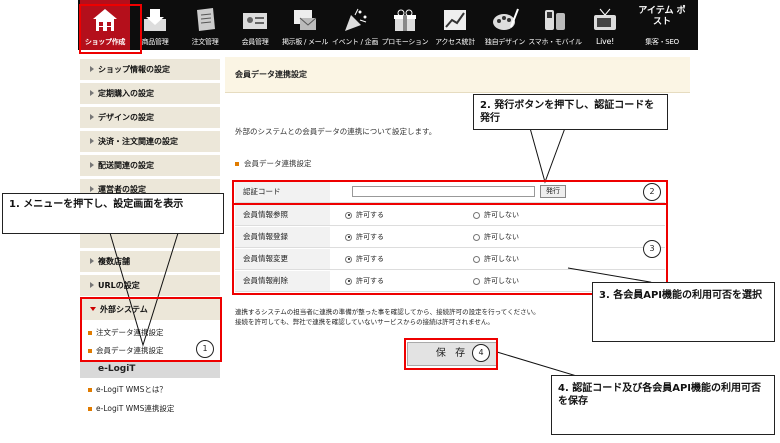  What do you see at coordinates (481, 353) in the screenshot?
I see `step-number-badge: 4` at bounding box center [481, 353].